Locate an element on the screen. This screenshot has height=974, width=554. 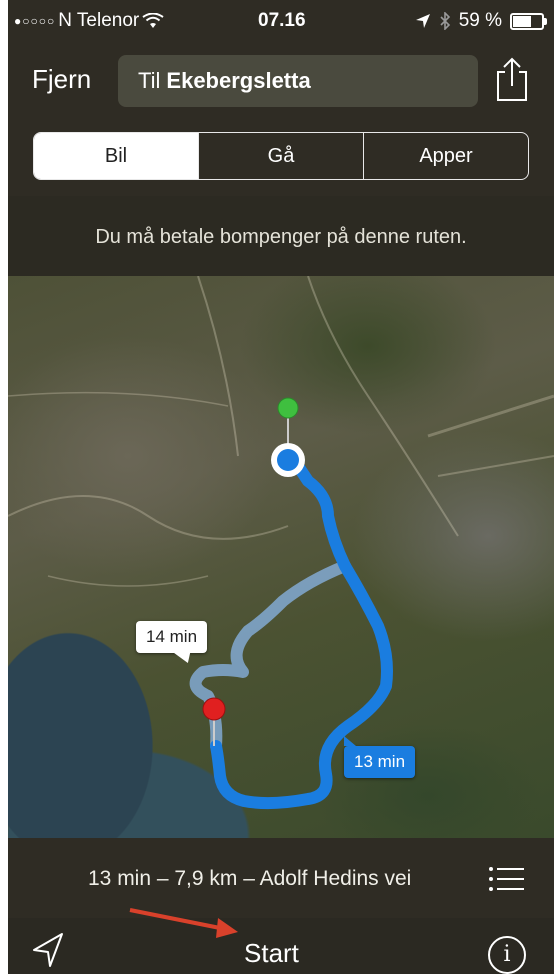
battery-percent: 59 % is located at coordinates (480, 20).